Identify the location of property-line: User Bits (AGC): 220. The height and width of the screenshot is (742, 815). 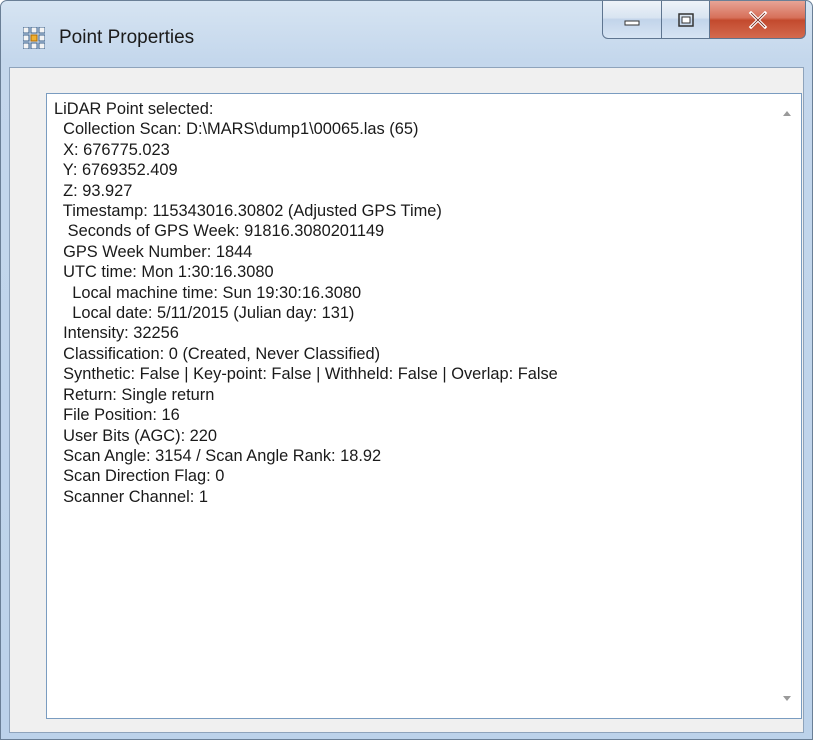
(136, 435).